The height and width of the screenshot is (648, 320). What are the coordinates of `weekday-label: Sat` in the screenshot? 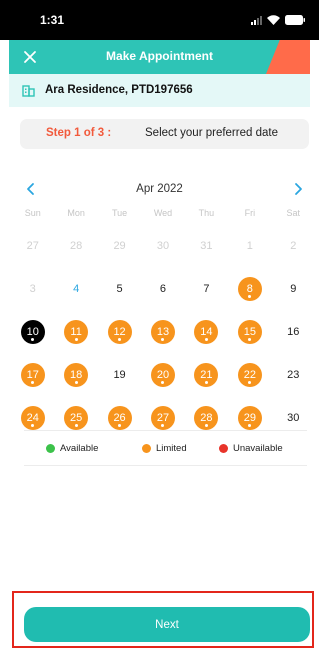 It's located at (293, 213).